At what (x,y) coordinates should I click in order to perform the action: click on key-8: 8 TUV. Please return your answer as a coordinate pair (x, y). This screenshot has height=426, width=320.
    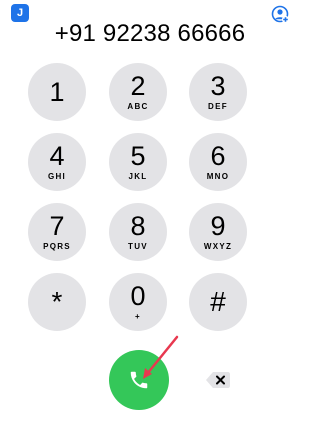
    Looking at the image, I should click on (138, 232).